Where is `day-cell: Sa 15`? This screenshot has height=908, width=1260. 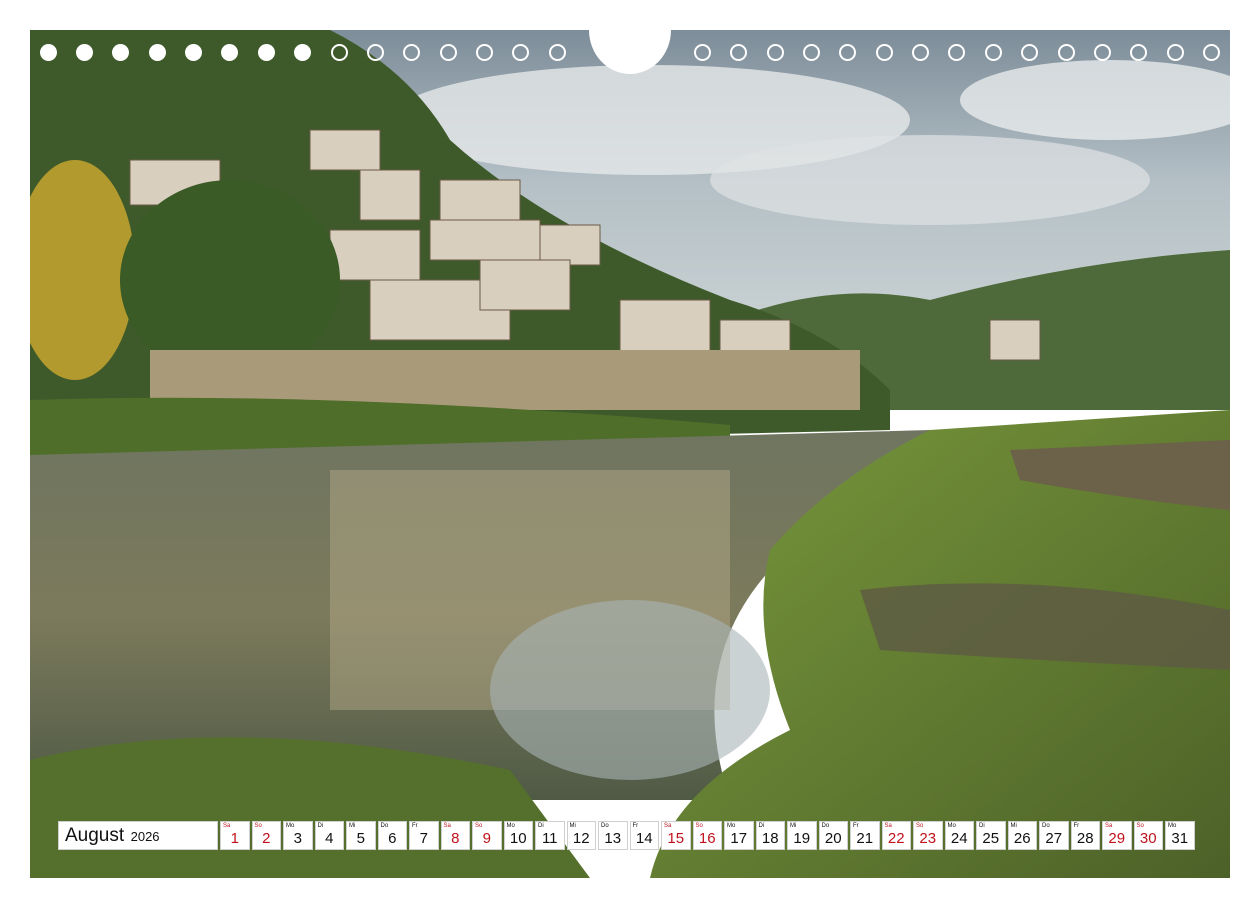
day-cell: Sa 15 is located at coordinates (676, 835).